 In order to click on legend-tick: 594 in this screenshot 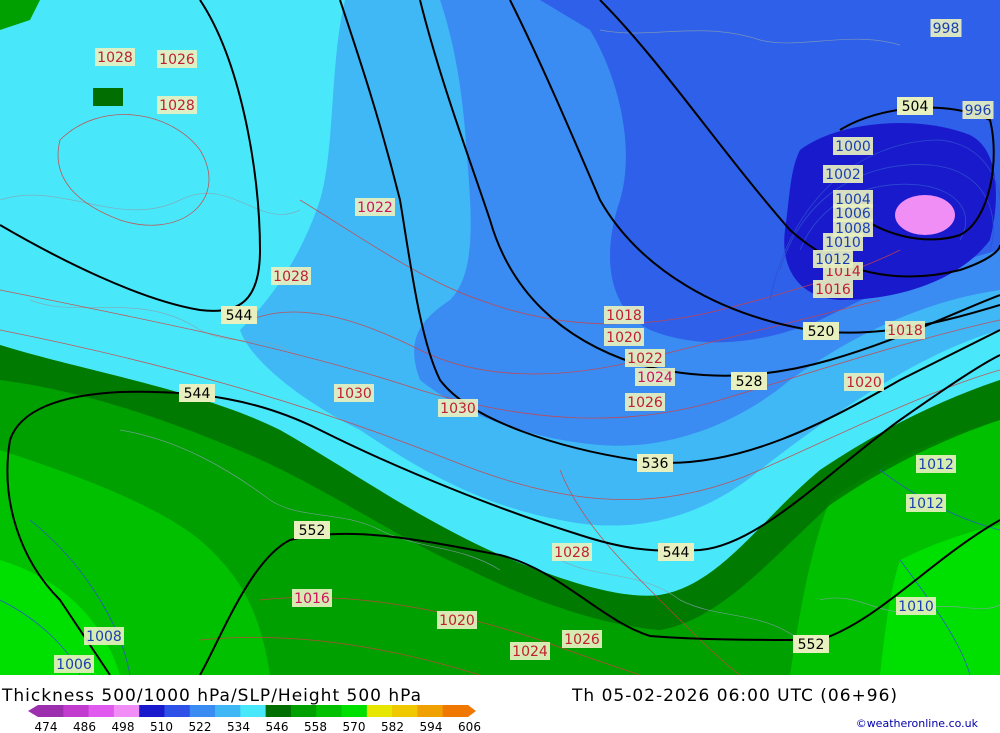, I will do `click(431, 726)`.